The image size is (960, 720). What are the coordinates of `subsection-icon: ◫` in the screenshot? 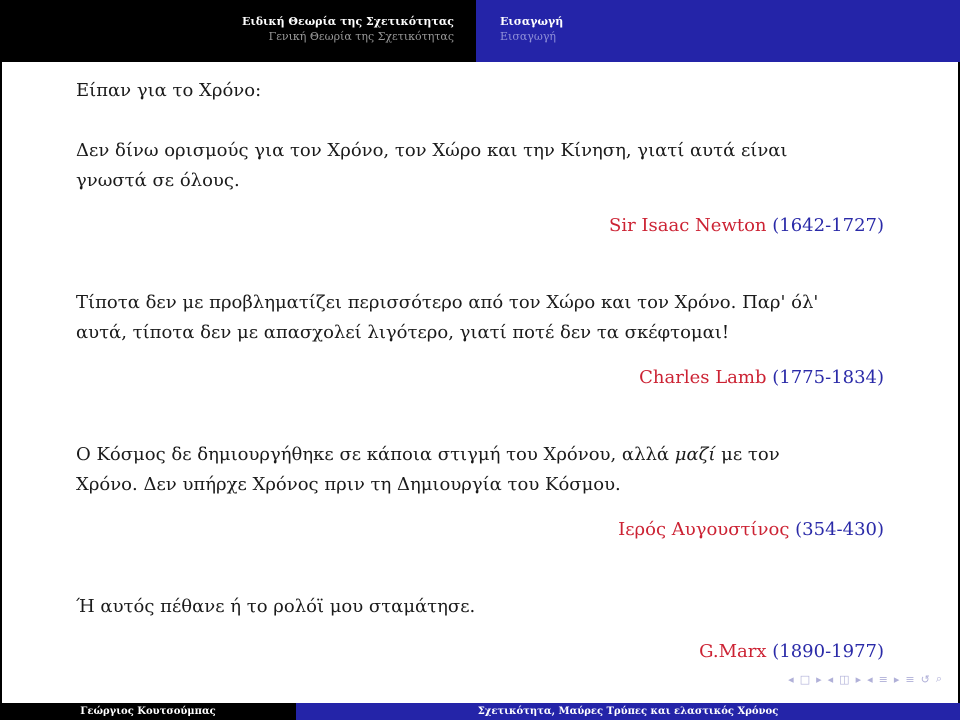 It's located at (844, 679).